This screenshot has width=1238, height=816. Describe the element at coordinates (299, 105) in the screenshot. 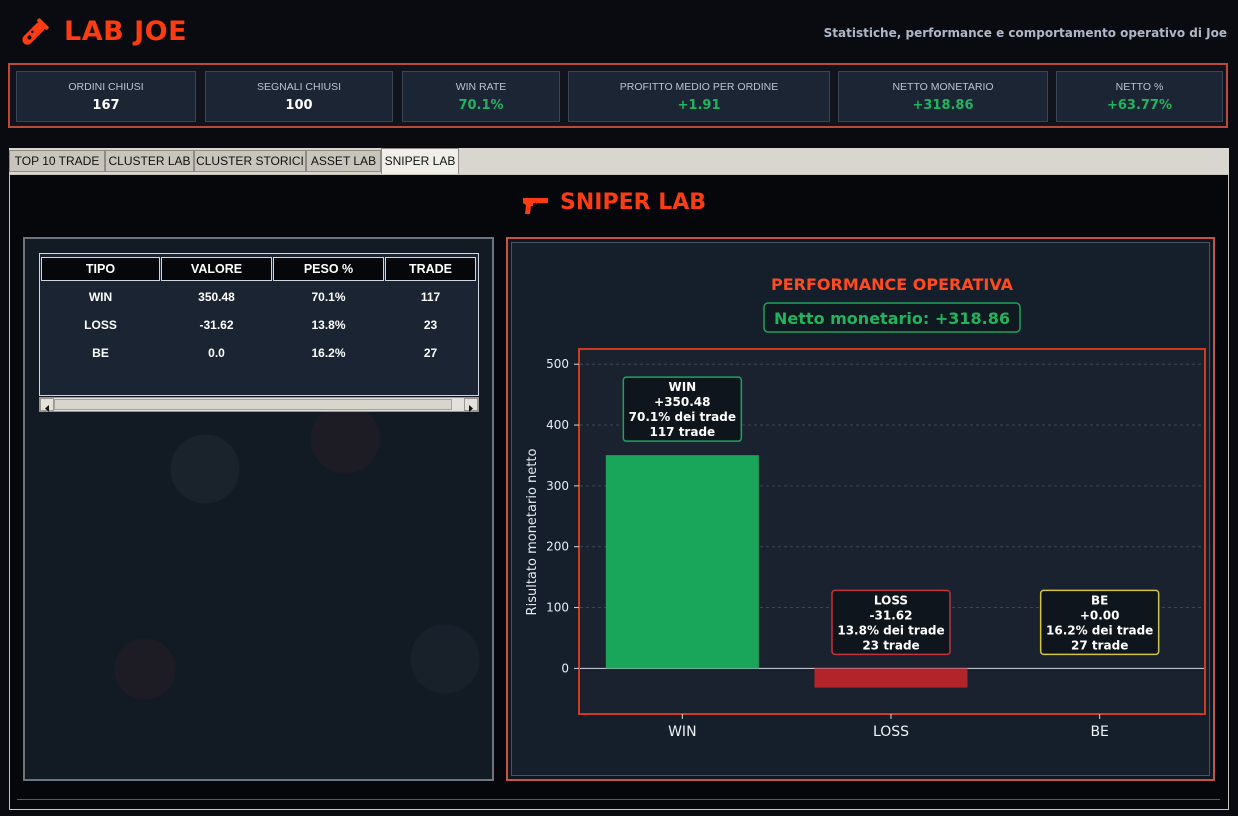

I see `stat-value: 100` at that location.